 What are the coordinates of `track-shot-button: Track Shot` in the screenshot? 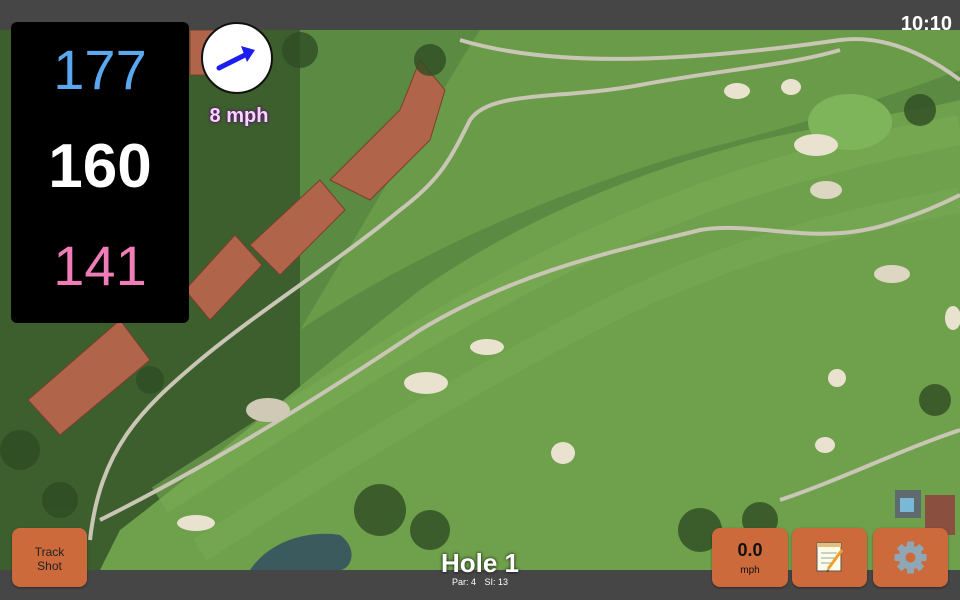 It's located at (49, 557).